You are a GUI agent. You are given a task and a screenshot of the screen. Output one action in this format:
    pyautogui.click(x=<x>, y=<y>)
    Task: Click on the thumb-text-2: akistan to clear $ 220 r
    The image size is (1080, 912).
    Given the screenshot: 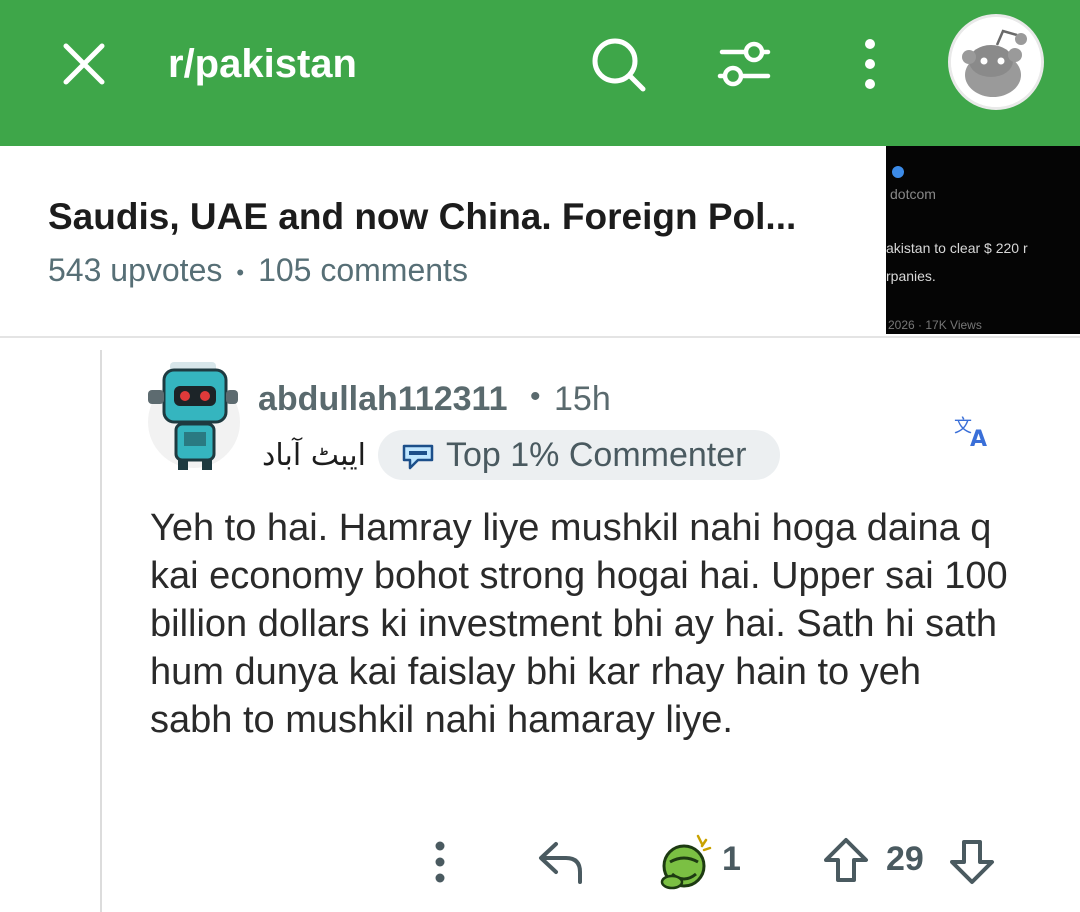 What is the action you would take?
    pyautogui.click(x=957, y=248)
    